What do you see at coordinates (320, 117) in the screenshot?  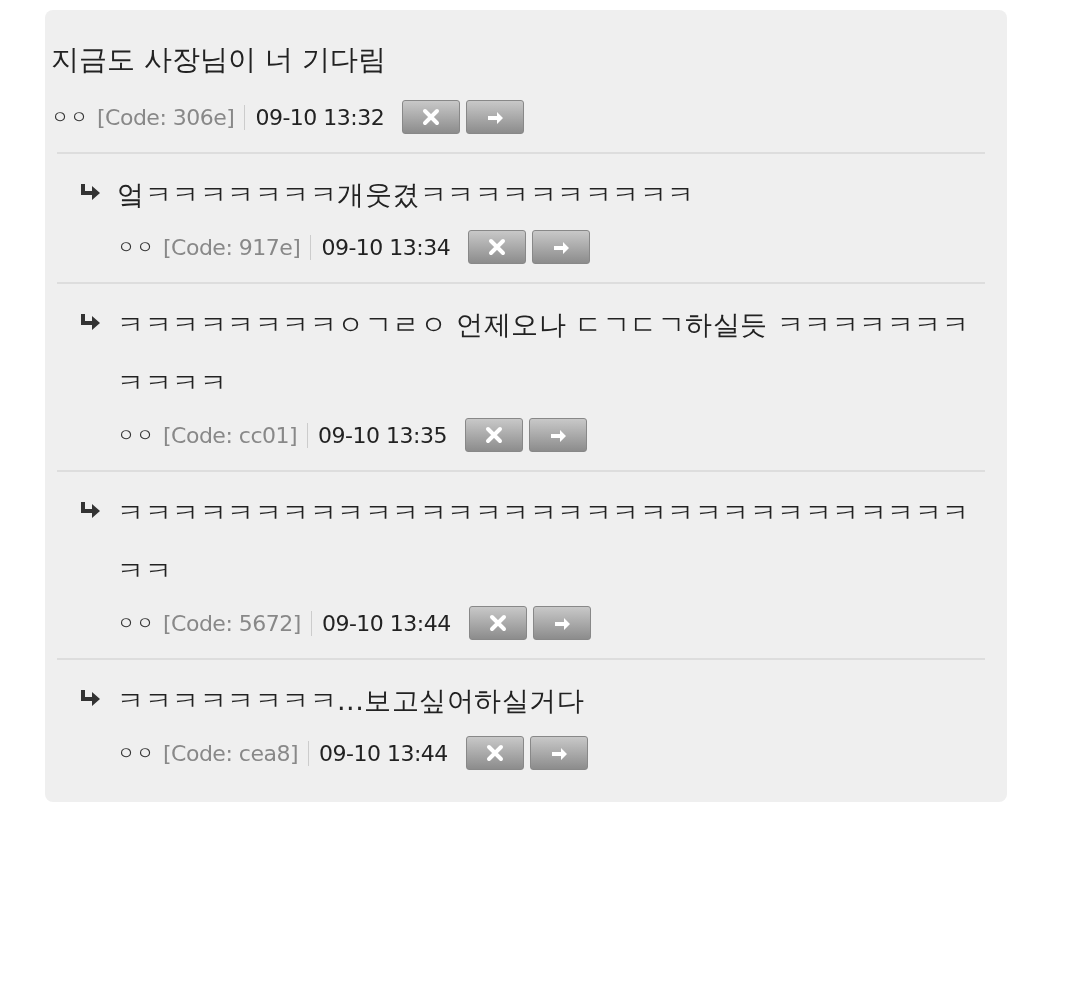 I see `timestamp: 09-10 13:32` at bounding box center [320, 117].